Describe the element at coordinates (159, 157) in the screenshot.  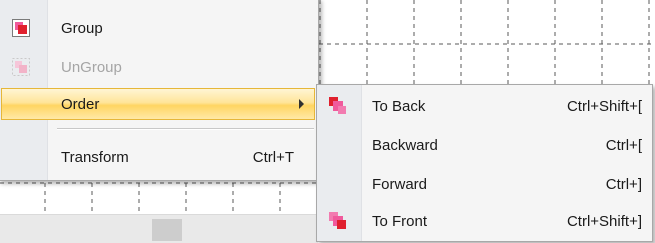
I see `menu-item-transform: Transform Ctrl+T` at that location.